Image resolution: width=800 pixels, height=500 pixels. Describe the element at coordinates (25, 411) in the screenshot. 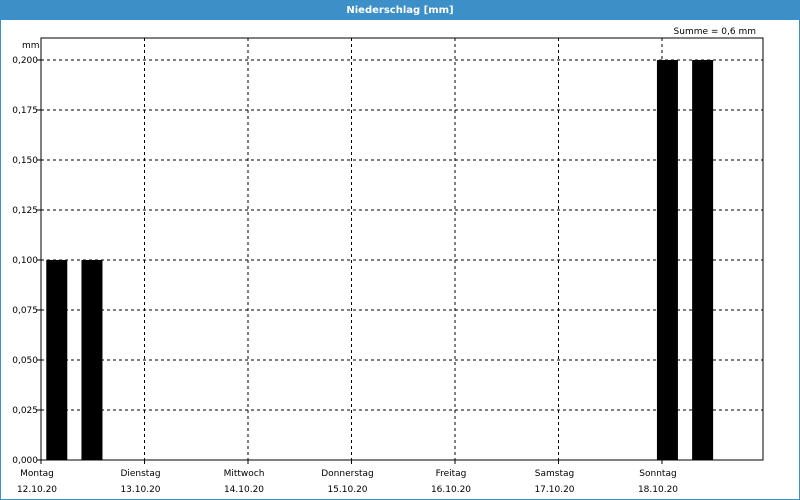

I see `y-tick-label: 0,025` at that location.